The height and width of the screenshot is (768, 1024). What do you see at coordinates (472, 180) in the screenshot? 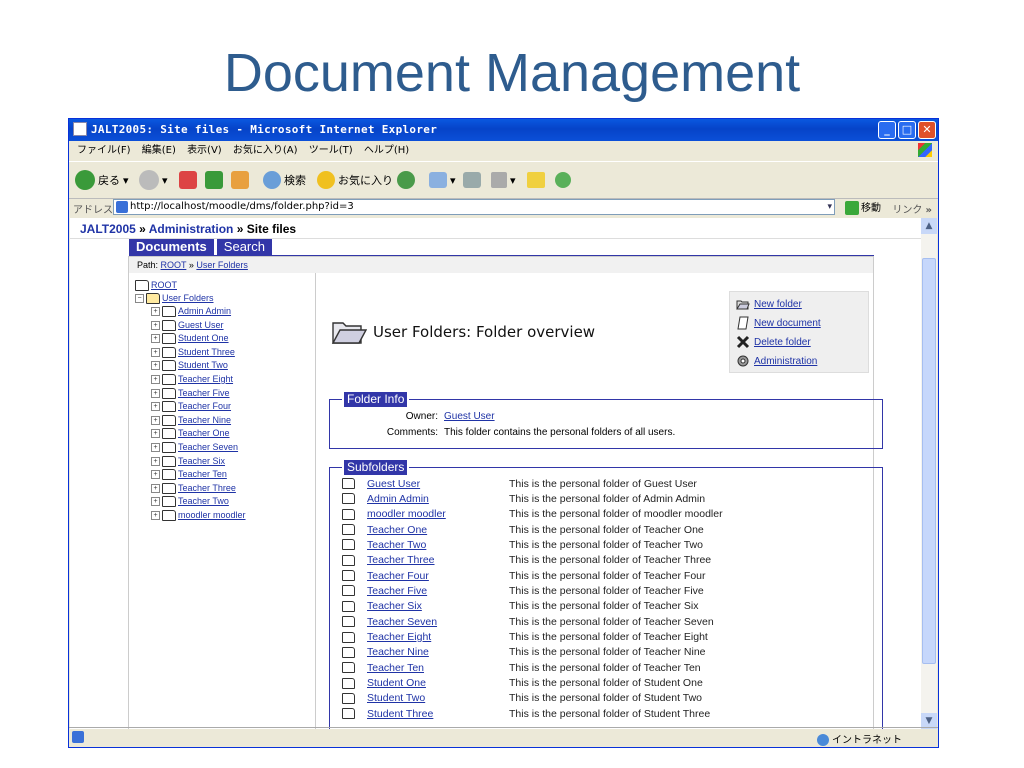
I see `print-button` at bounding box center [472, 180].